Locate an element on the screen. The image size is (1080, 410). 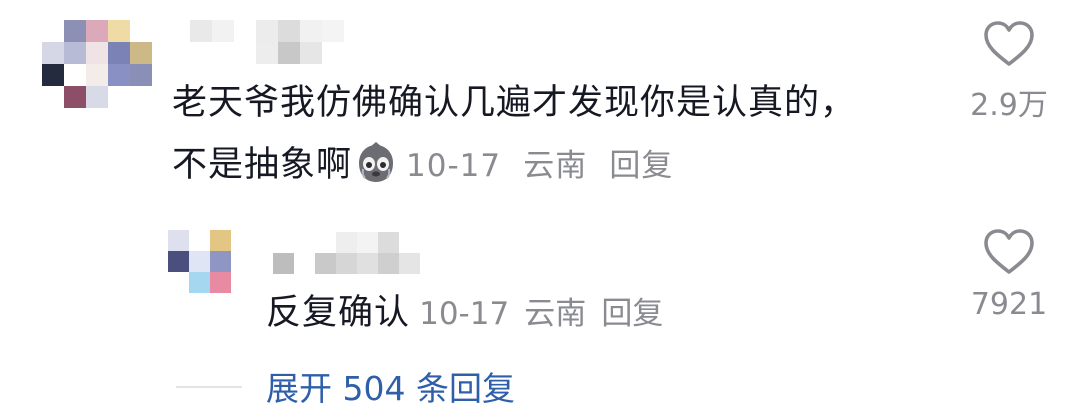
comment-date: 10-17 is located at coordinates (454, 166).